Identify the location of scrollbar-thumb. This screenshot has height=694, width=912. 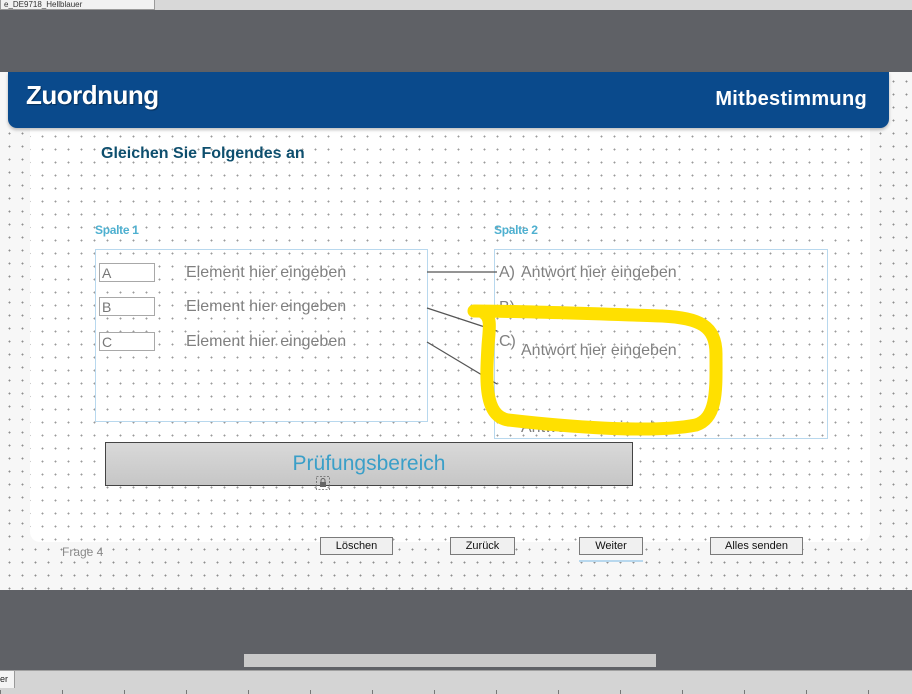
(450, 660).